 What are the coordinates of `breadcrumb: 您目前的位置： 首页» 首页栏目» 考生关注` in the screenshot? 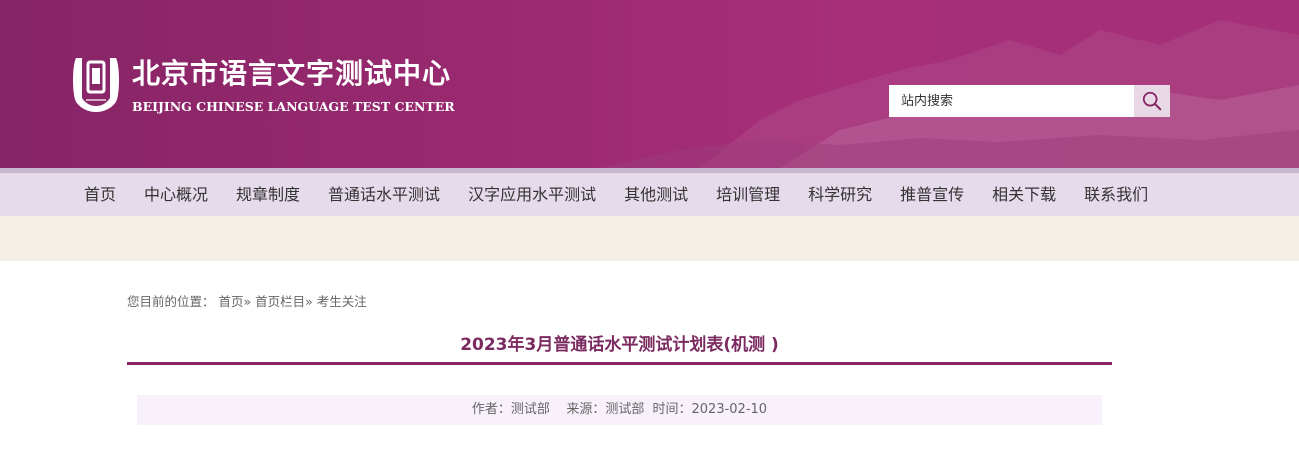 It's located at (247, 300).